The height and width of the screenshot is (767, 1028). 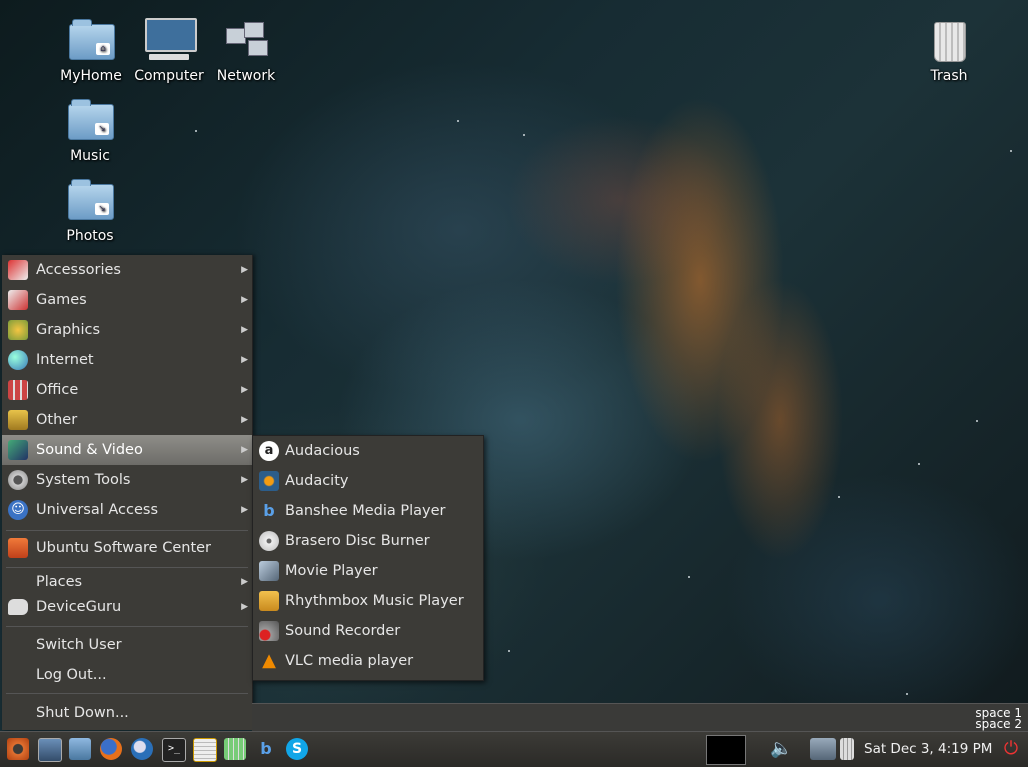 I want to click on desktop-icon-label: Photos, so click(x=90, y=236).